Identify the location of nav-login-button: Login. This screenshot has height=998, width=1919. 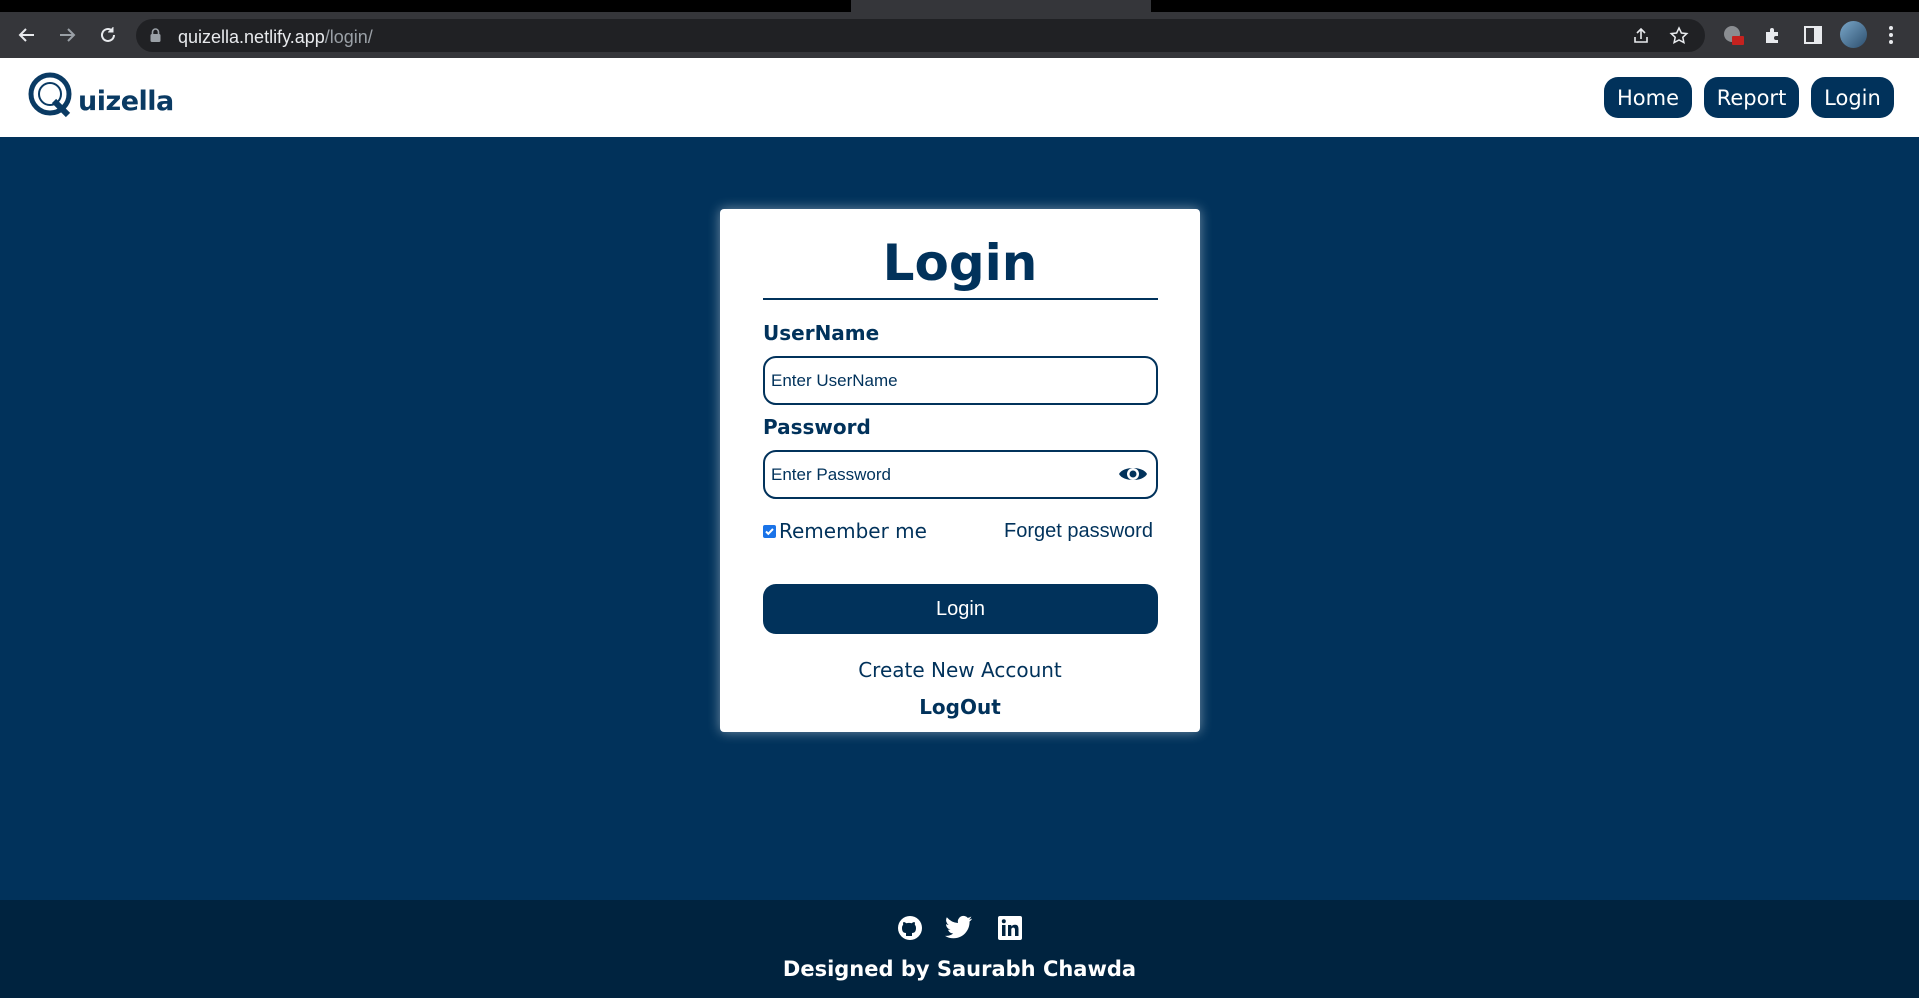
(1852, 97).